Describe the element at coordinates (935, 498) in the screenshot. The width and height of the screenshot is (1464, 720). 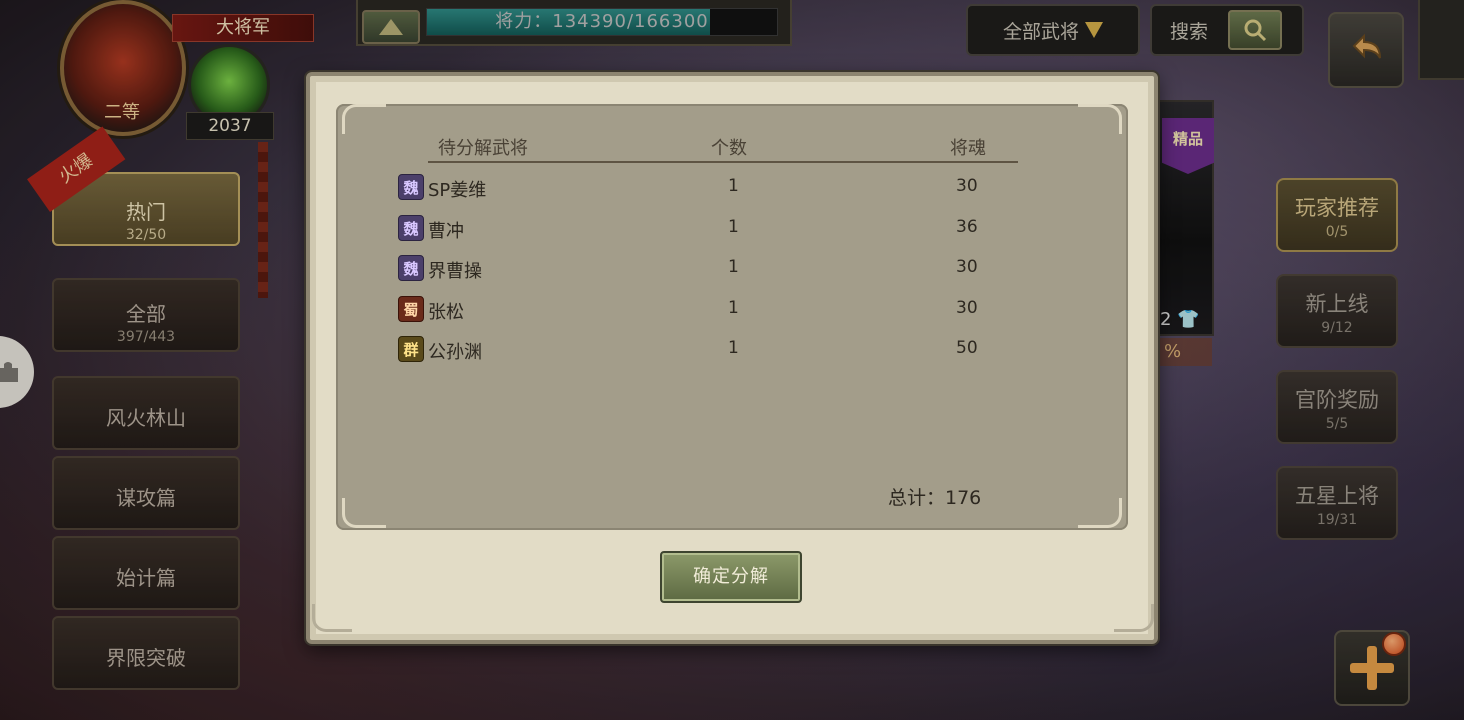
I see `total-soul: 总计：176` at that location.